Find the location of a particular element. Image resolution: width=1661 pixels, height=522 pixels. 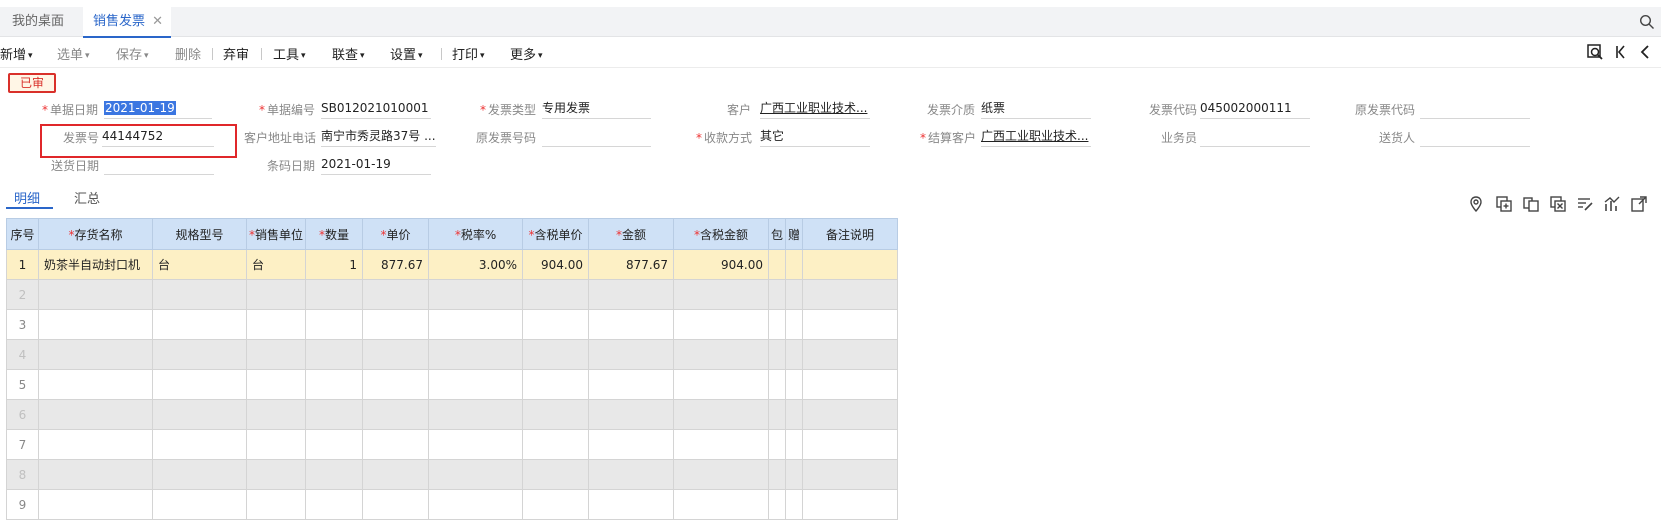

cell-tax-rate: 3.00% is located at coordinates (476, 264).